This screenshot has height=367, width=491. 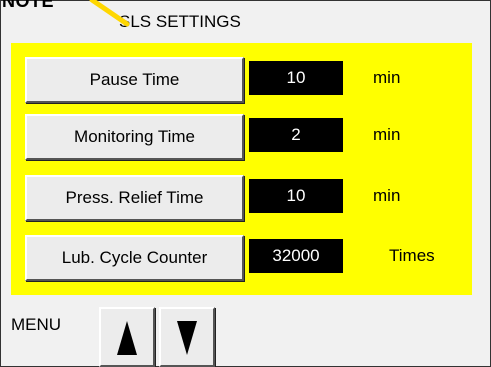 I want to click on monitoring-time-unit: min, so click(x=387, y=134).